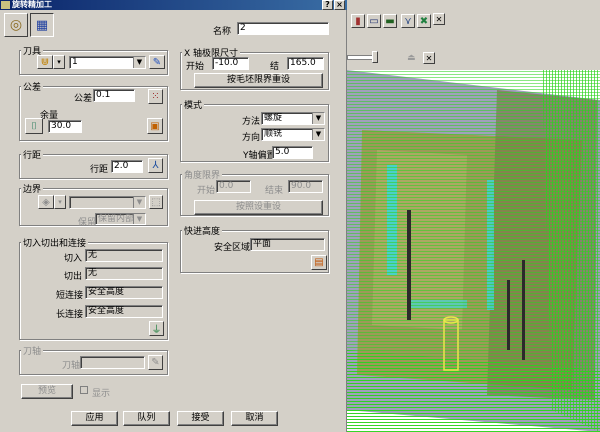 The height and width of the screenshot is (432, 600). Describe the element at coordinates (5, 5) in the screenshot. I see `app-icon` at that location.